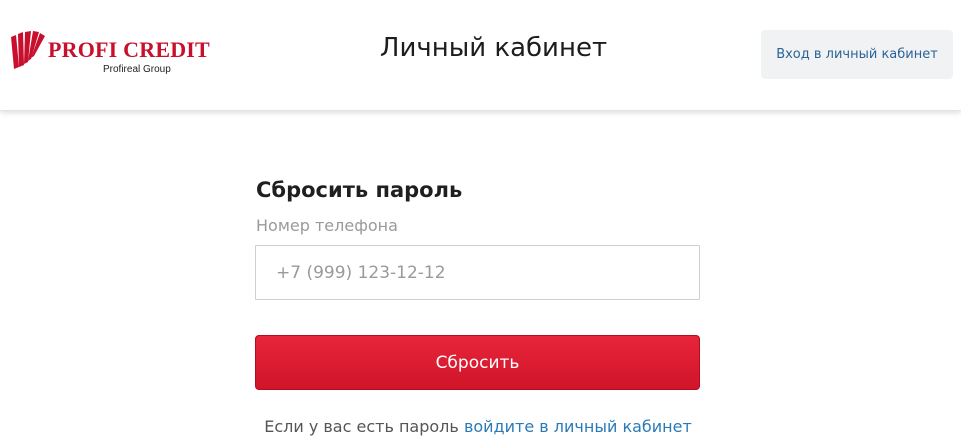 The width and height of the screenshot is (961, 445). Describe the element at coordinates (137, 69) in the screenshot. I see `brand-subtitle: Profireal Group` at that location.